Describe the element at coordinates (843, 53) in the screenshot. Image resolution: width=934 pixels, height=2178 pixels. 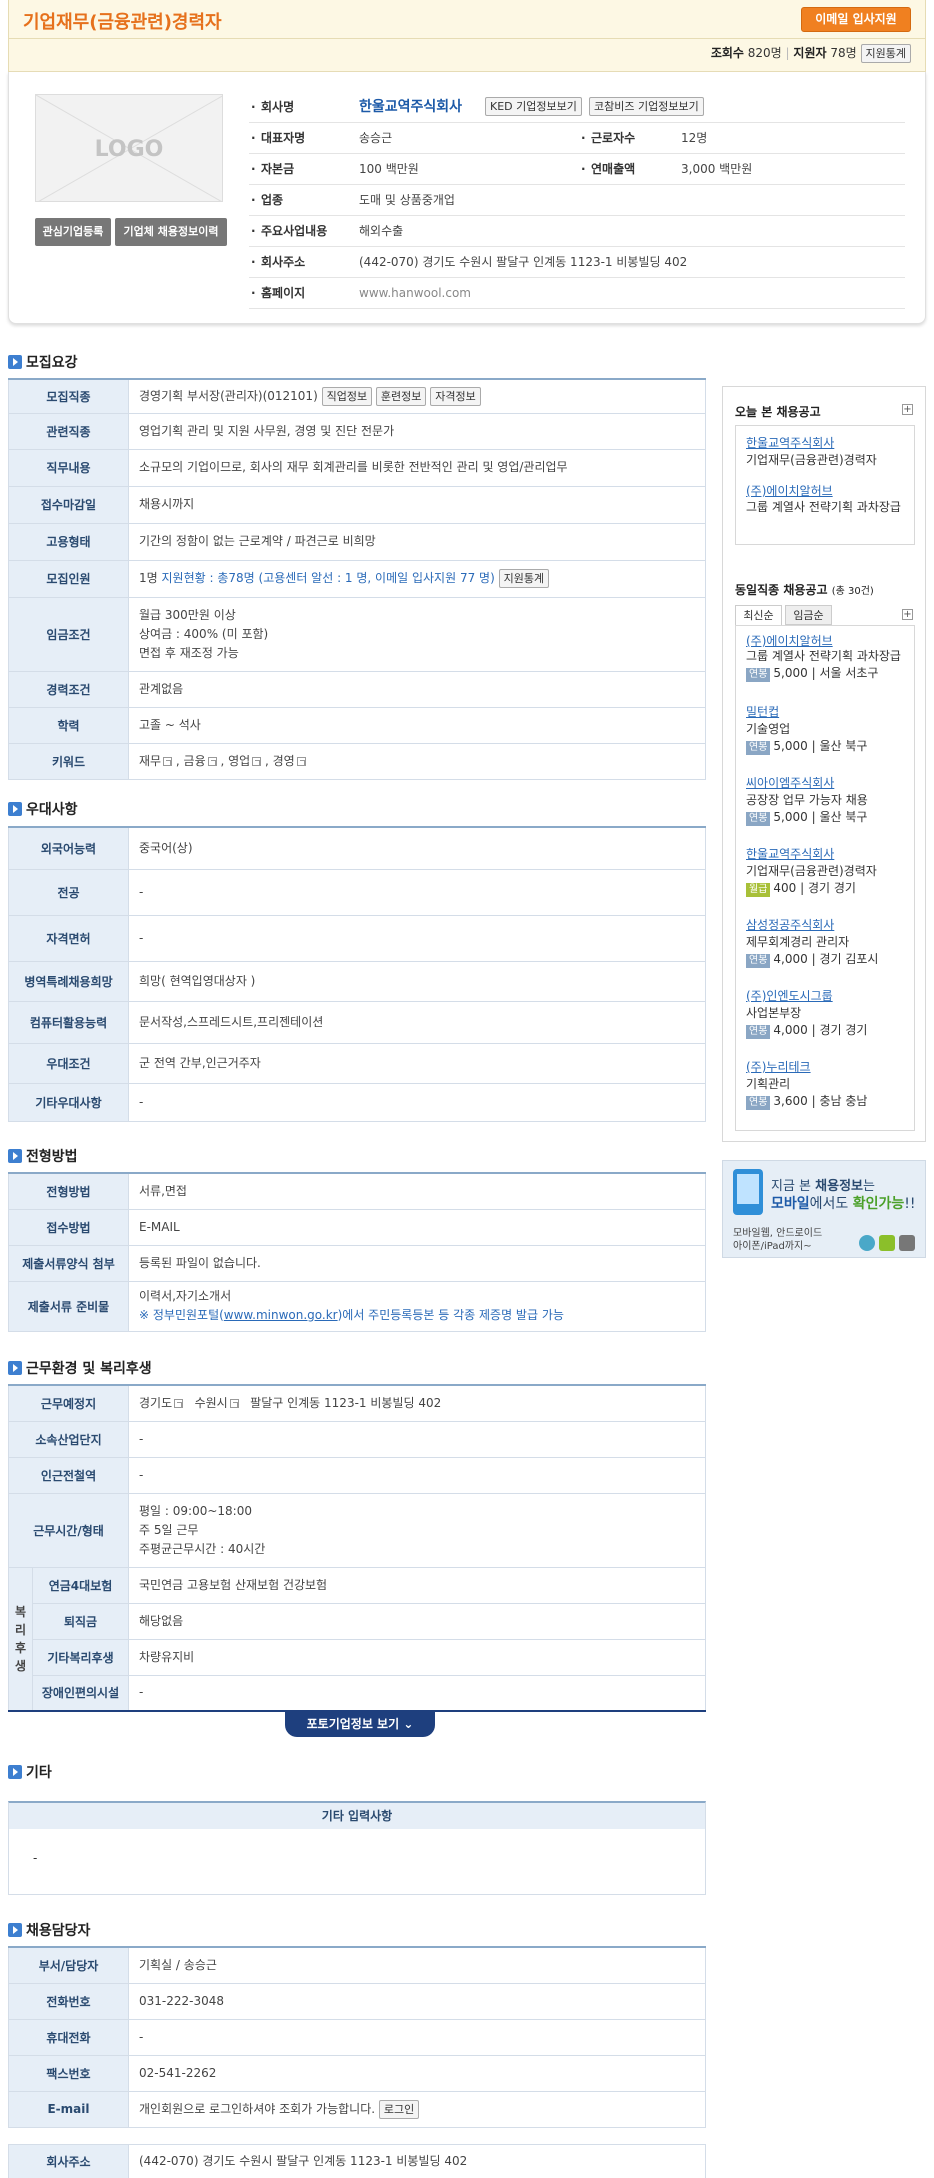
I see `applicants-value: 78명` at that location.